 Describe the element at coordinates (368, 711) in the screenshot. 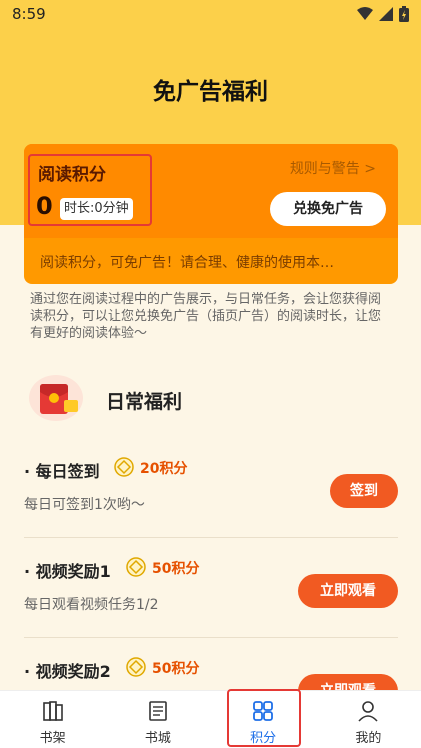

I see `user-icon` at that location.